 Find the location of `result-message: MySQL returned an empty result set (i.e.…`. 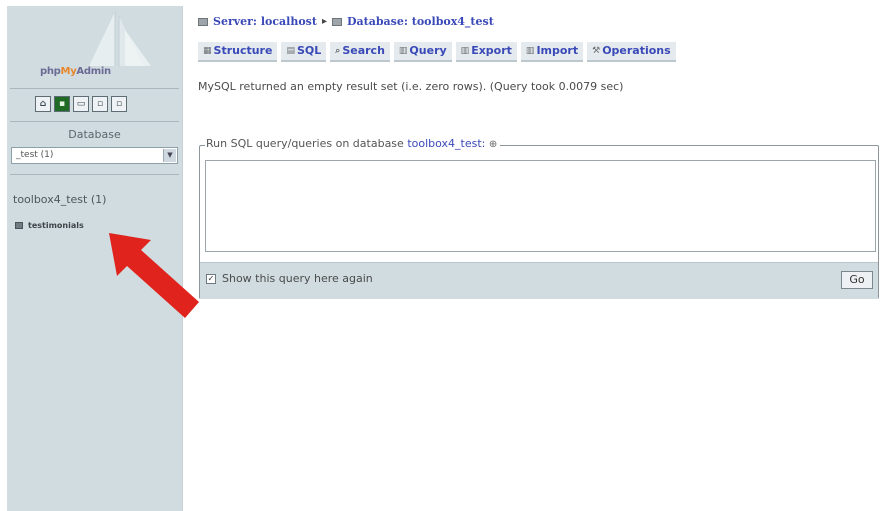

result-message: MySQL returned an empty result set (i.e.… is located at coordinates (411, 86).